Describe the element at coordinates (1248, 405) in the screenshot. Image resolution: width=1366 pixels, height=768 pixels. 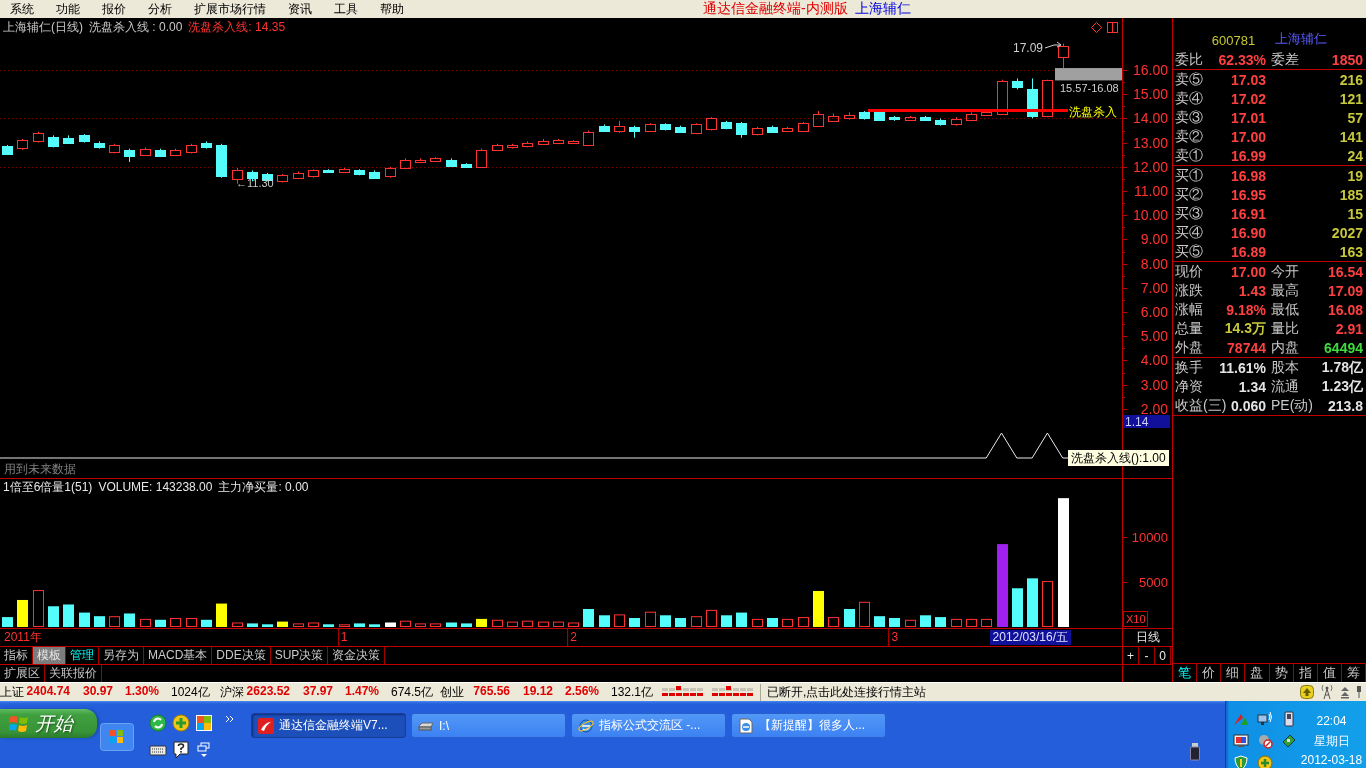
I see `quote-value: 0.060` at that location.